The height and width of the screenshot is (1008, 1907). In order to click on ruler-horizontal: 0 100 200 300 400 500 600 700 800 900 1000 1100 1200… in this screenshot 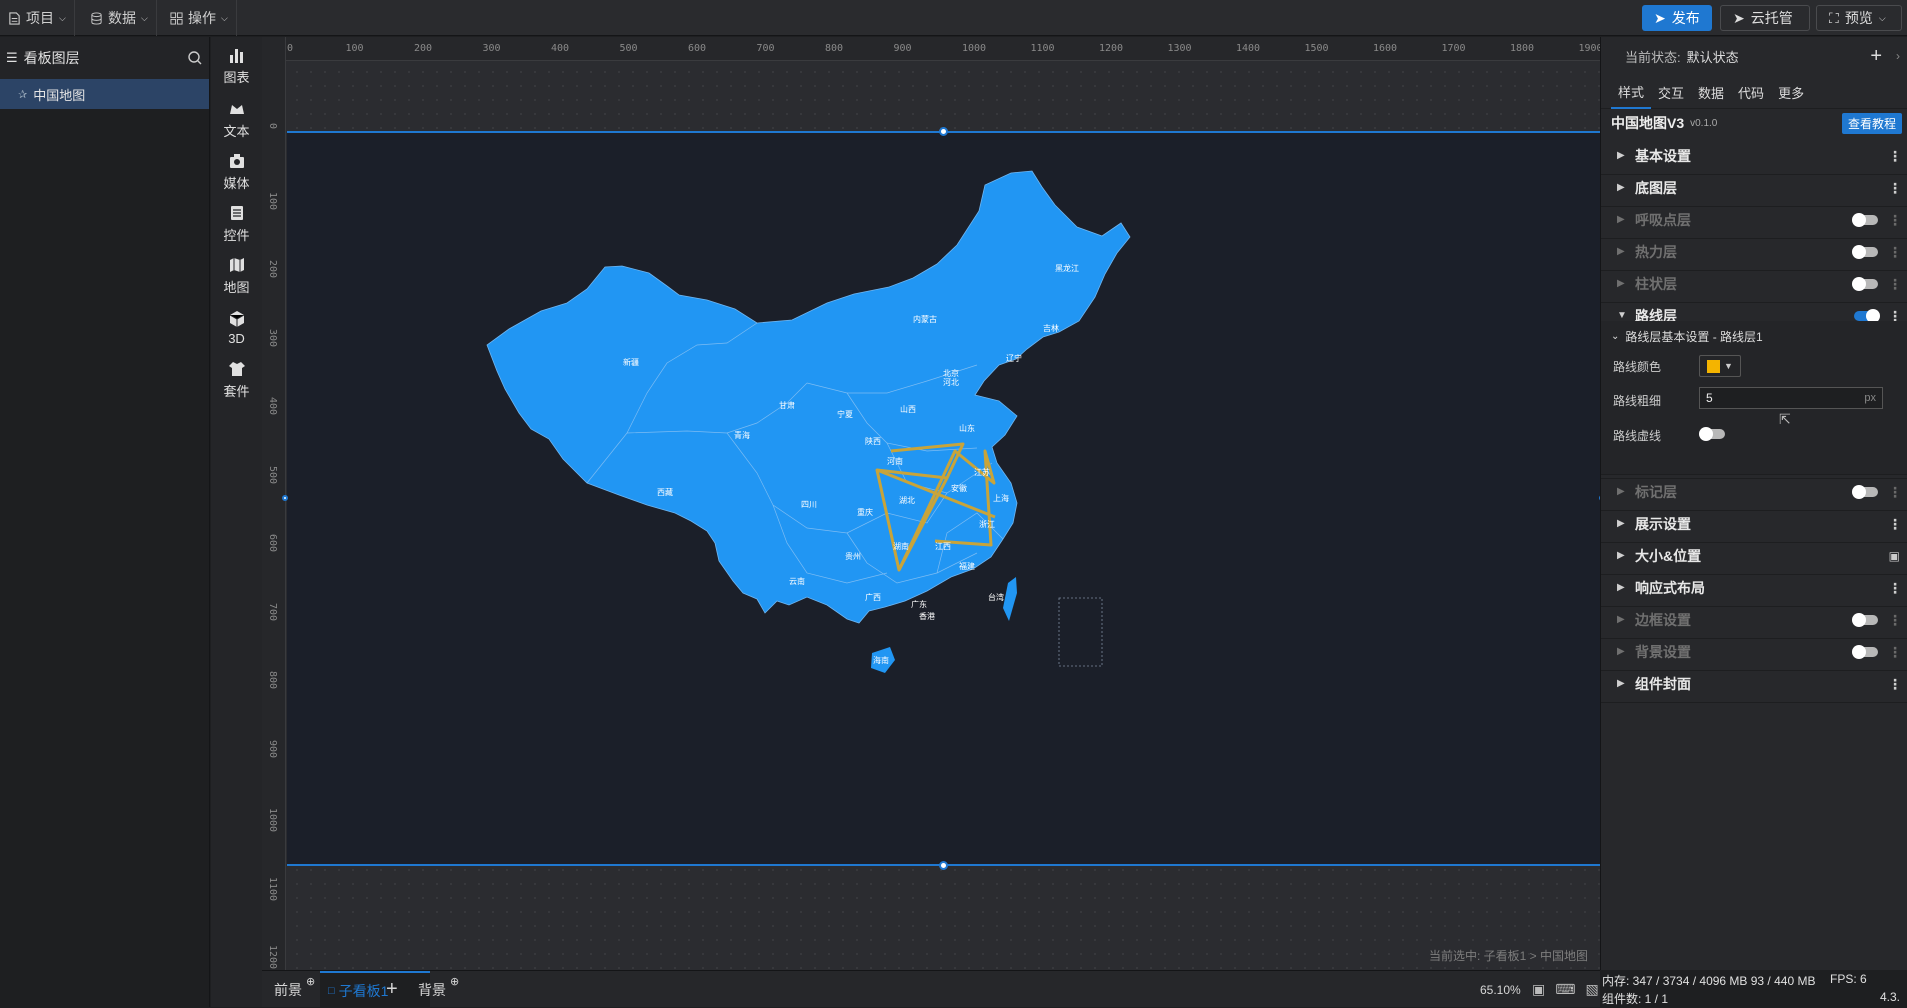, I will do `click(931, 49)`.